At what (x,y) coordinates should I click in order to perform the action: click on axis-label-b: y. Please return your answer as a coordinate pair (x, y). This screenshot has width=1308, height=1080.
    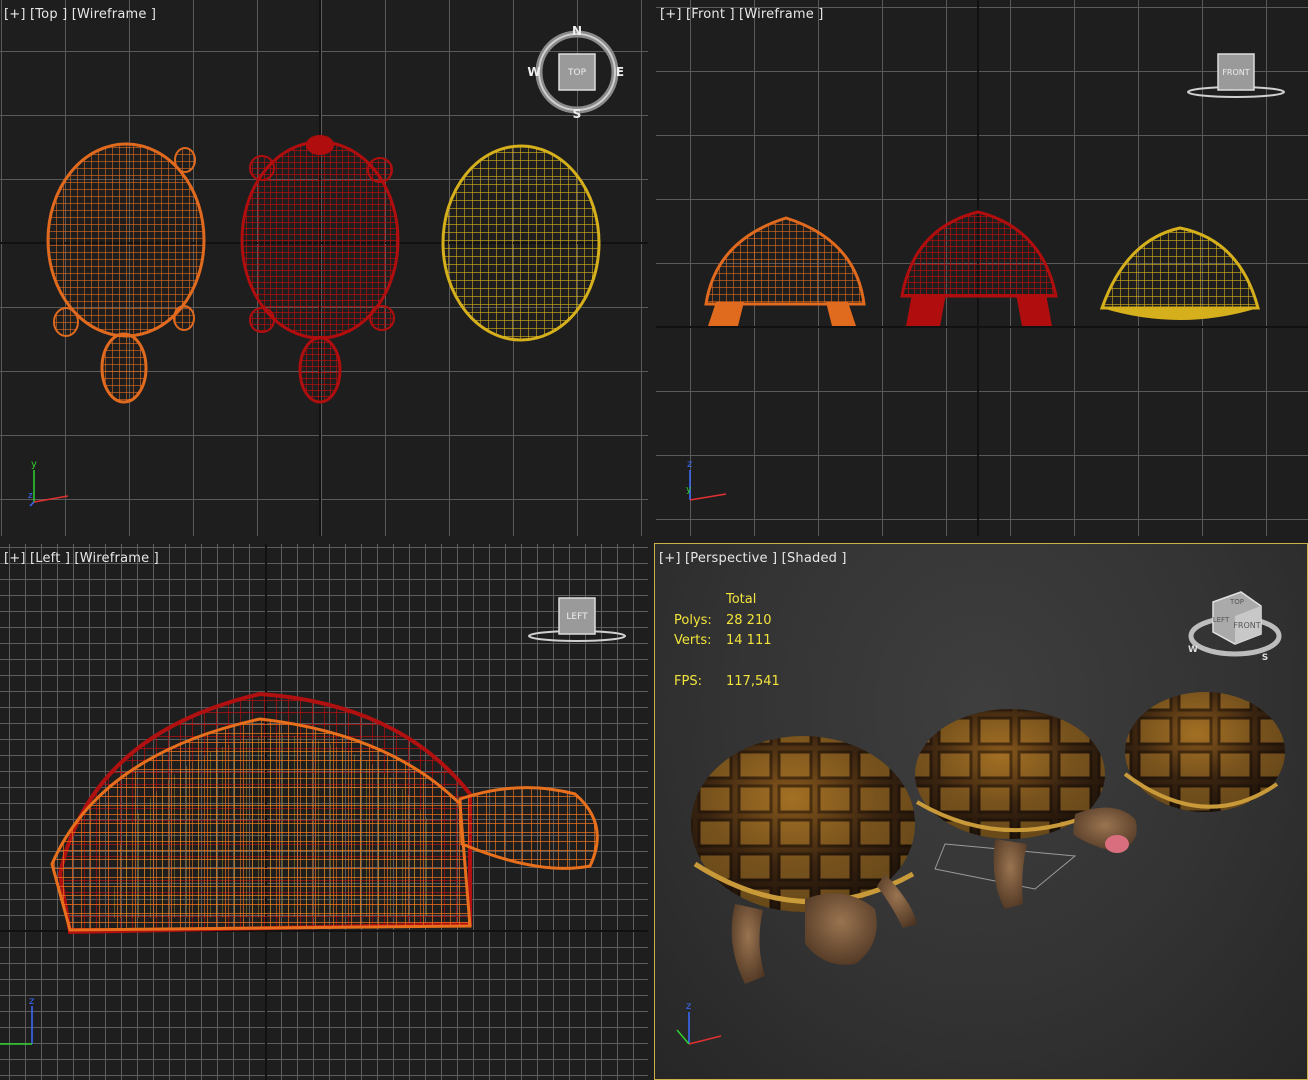
    Looking at the image, I should click on (689, 490).